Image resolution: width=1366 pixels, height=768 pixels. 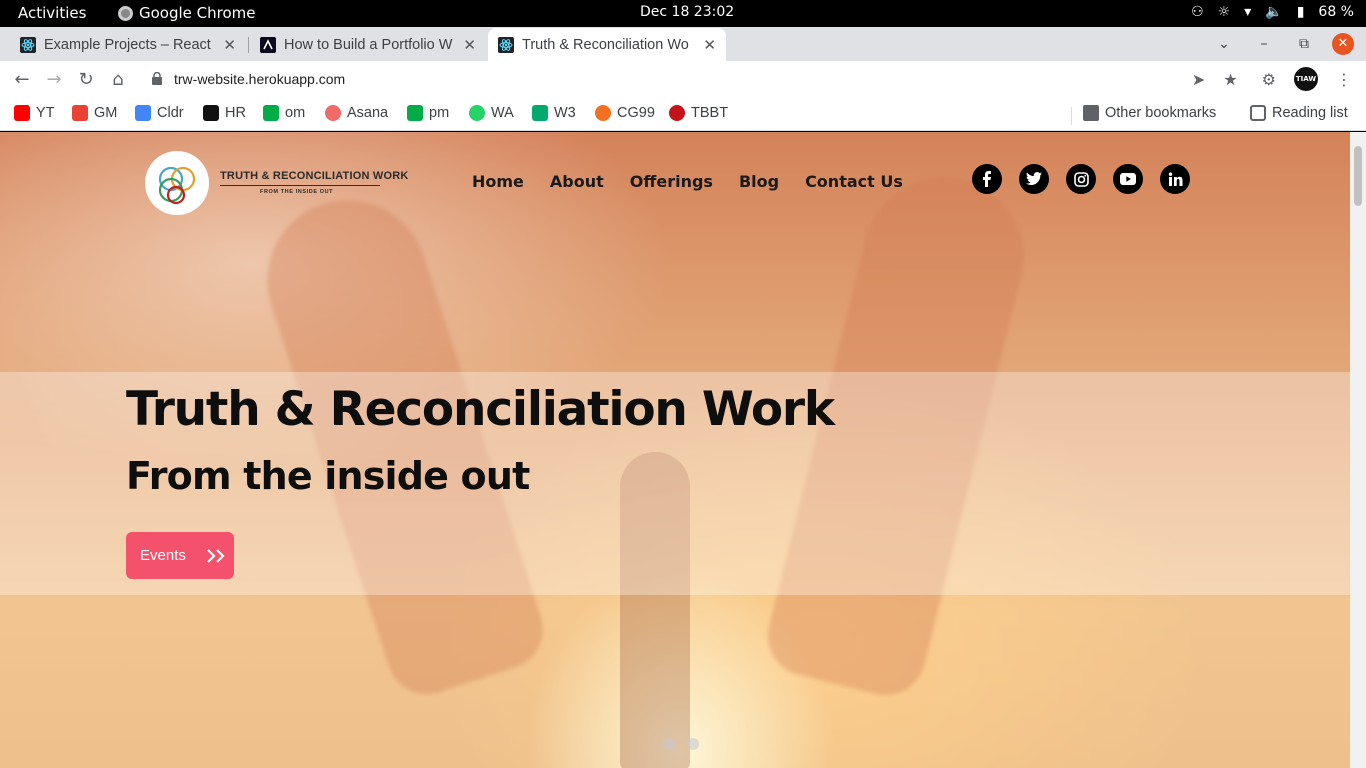 What do you see at coordinates (700, 80) in the screenshot?
I see `address-bar: trw-website.herokuapp.com` at bounding box center [700, 80].